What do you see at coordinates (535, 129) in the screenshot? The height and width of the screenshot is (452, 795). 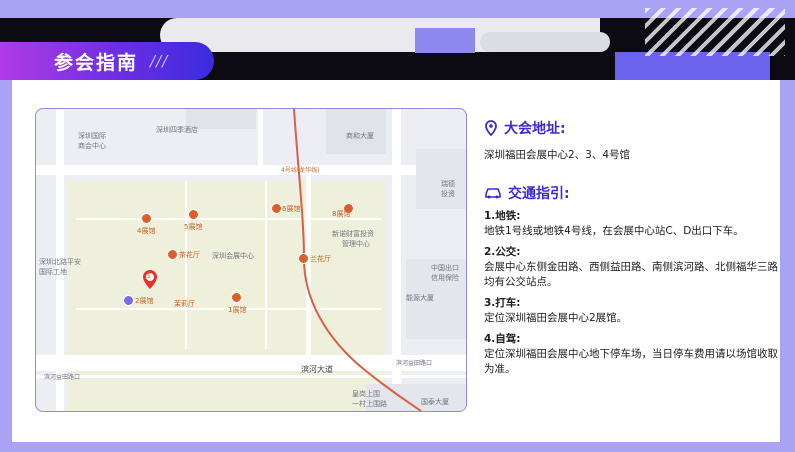 I see `venue-heading-text: 大会地址:` at bounding box center [535, 129].